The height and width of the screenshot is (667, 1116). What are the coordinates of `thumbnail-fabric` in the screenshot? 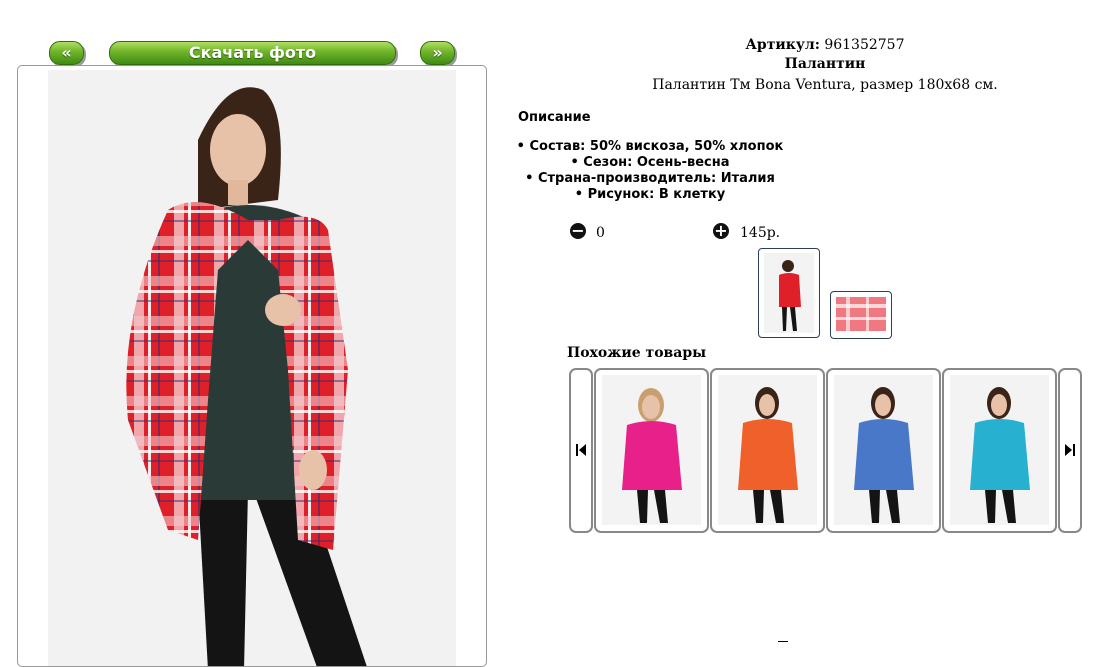 It's located at (861, 315).